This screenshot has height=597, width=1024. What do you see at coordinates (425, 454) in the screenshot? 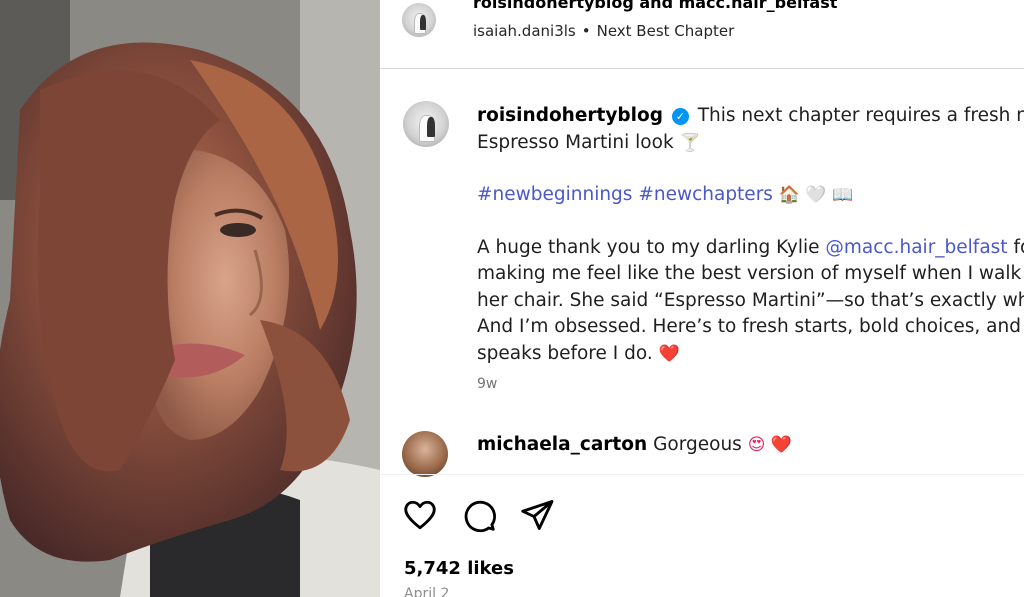
I see `commenter-avatar` at bounding box center [425, 454].